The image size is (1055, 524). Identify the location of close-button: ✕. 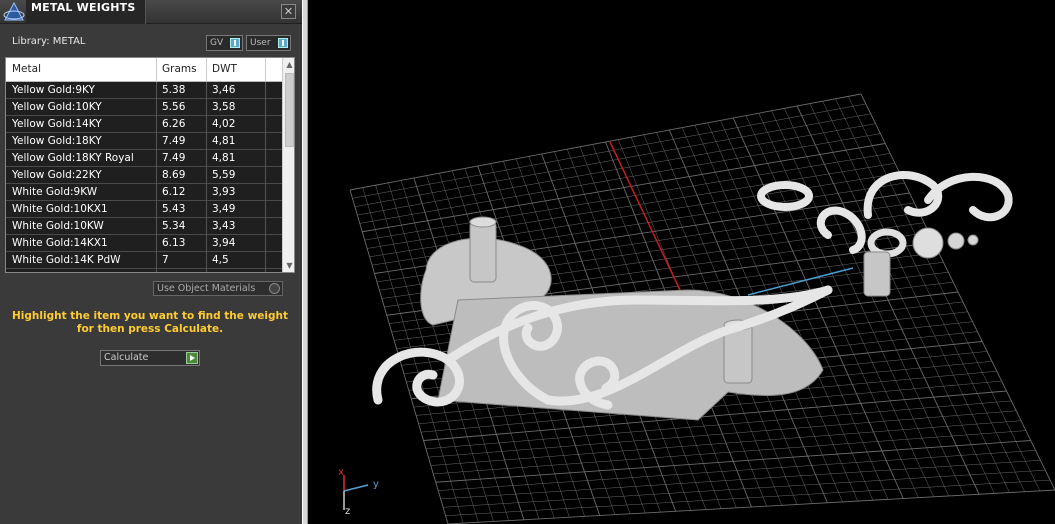
(288, 11).